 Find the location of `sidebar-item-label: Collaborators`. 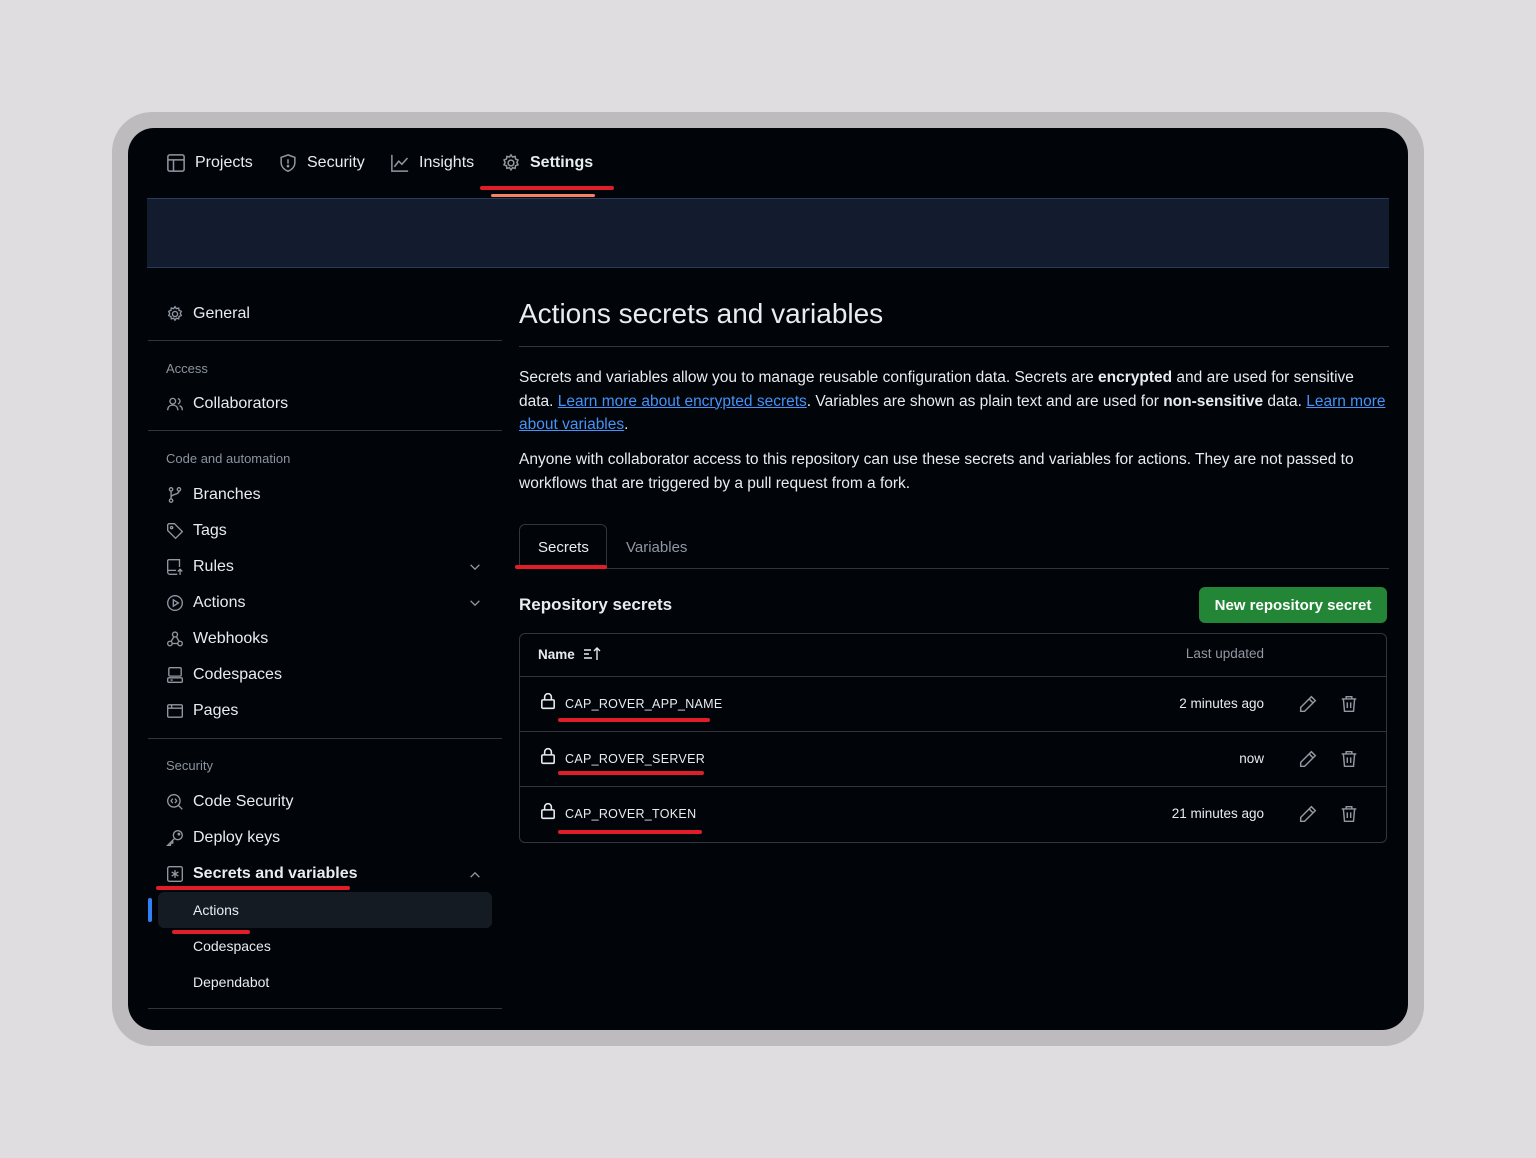

sidebar-item-label: Collaborators is located at coordinates (241, 403).